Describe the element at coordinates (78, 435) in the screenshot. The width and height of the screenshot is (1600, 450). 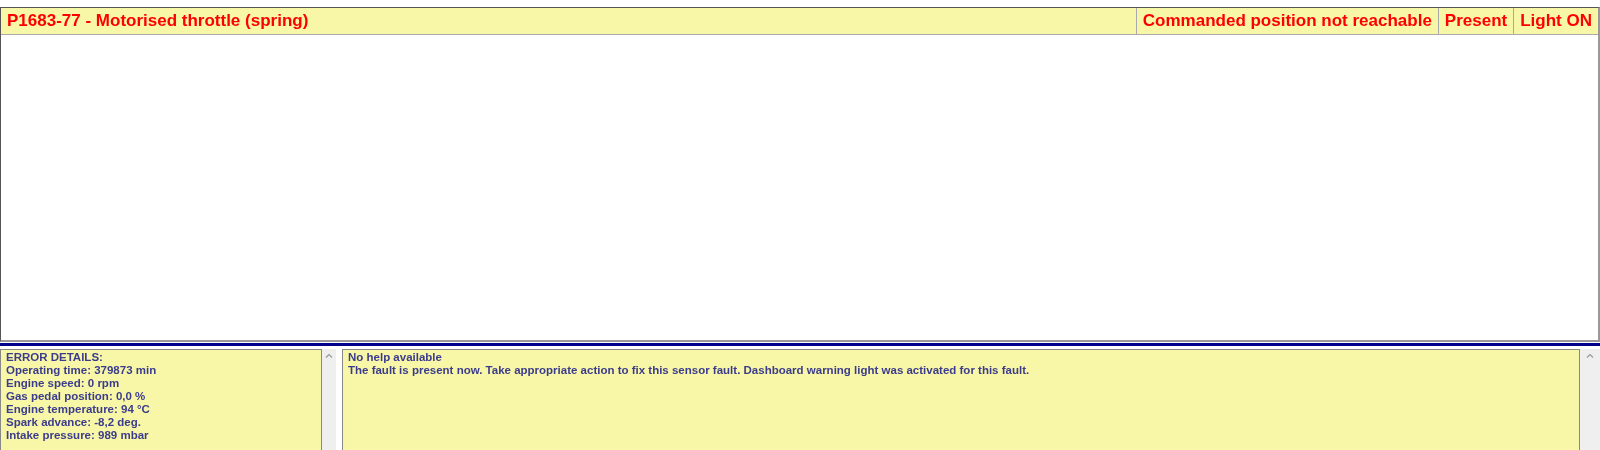
I see `detail-line: Intake pressure: 989 mbar` at that location.